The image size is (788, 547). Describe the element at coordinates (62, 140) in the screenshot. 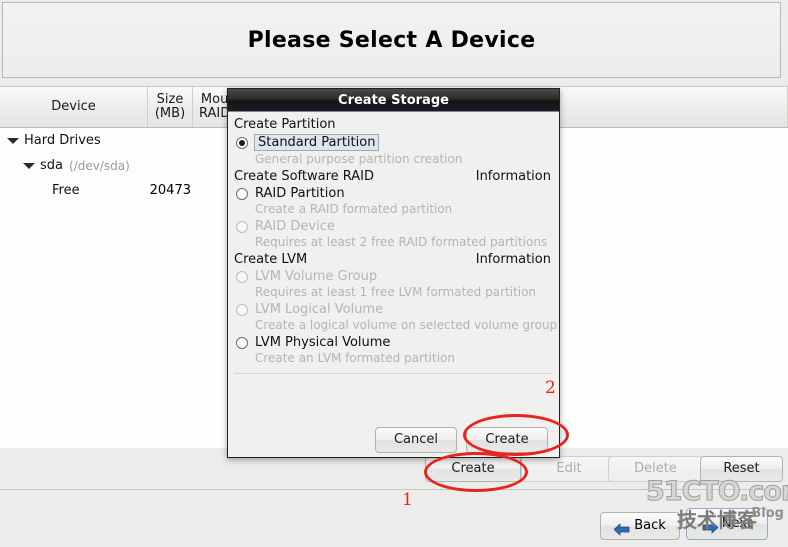

I see `row-device-name: Hard Drives` at that location.